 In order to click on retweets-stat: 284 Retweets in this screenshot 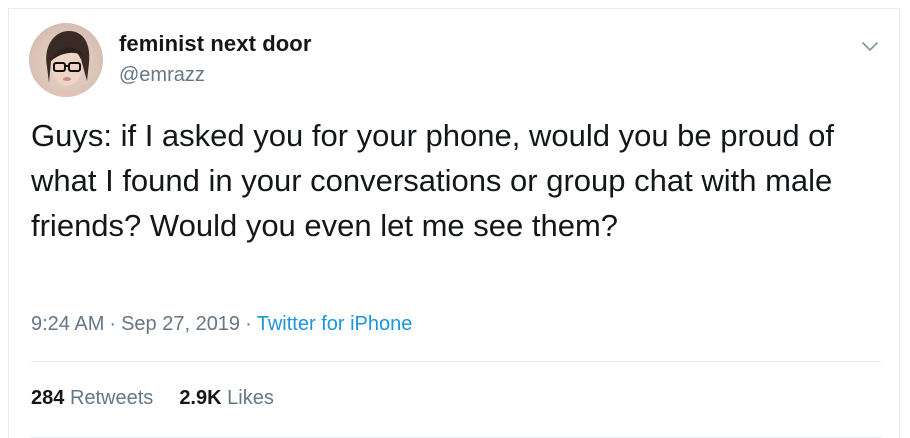, I will do `click(92, 398)`.